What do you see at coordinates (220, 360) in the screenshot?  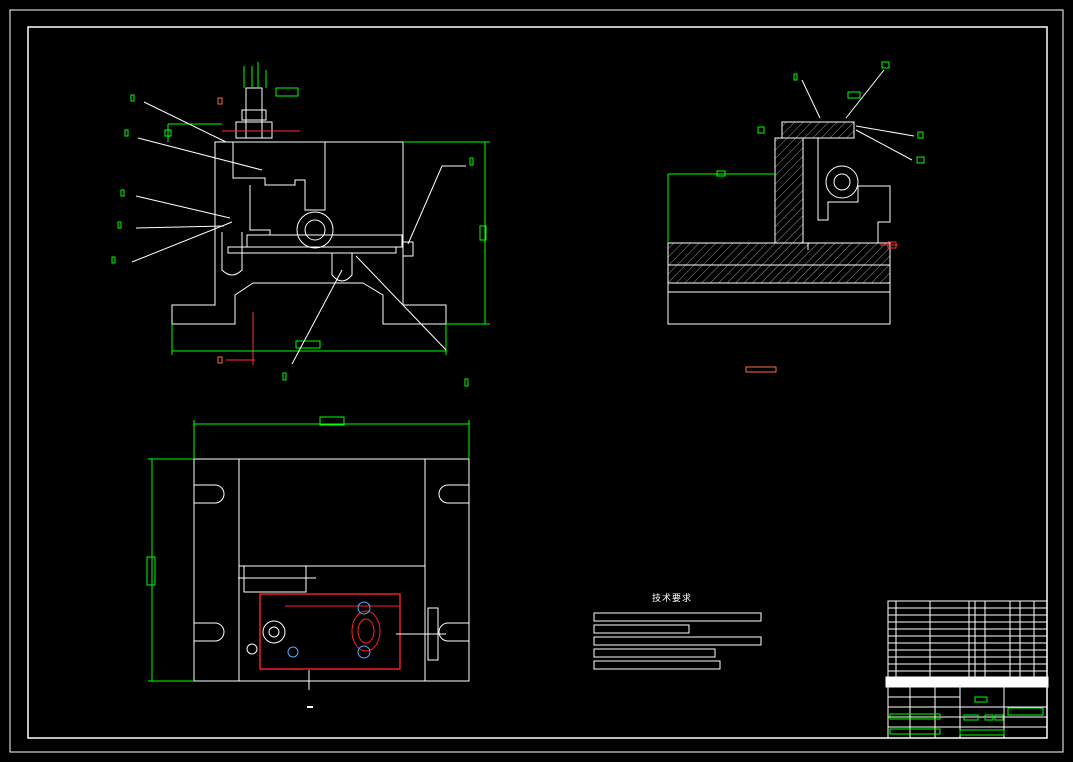 I see `front-red-mark` at bounding box center [220, 360].